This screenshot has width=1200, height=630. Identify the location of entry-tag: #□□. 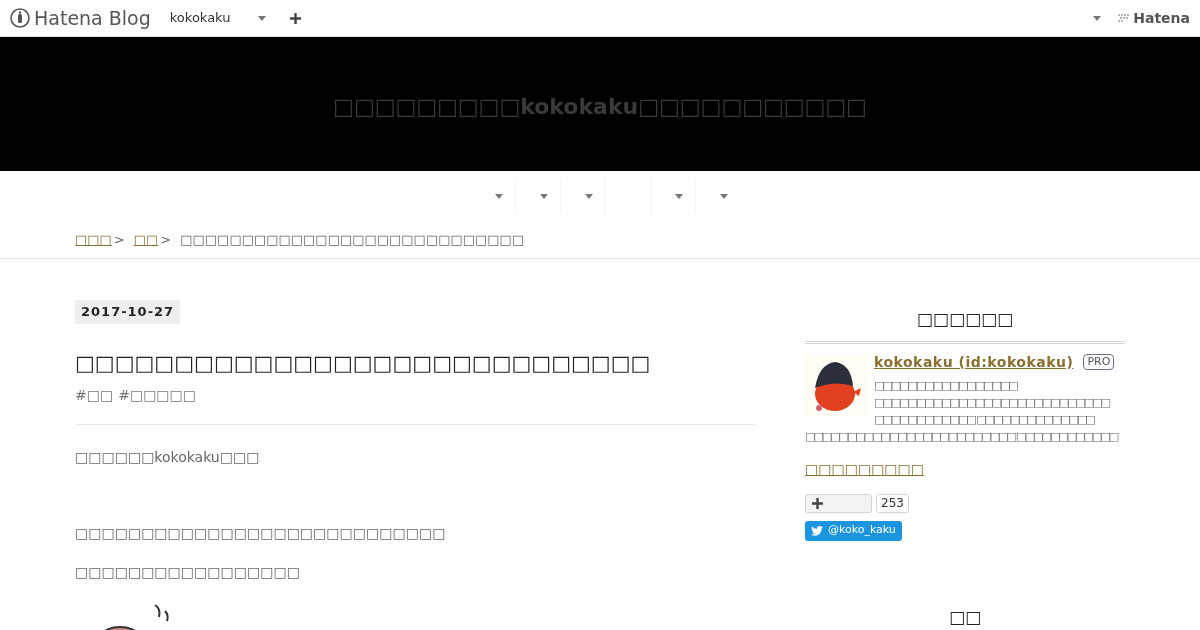
(94, 395).